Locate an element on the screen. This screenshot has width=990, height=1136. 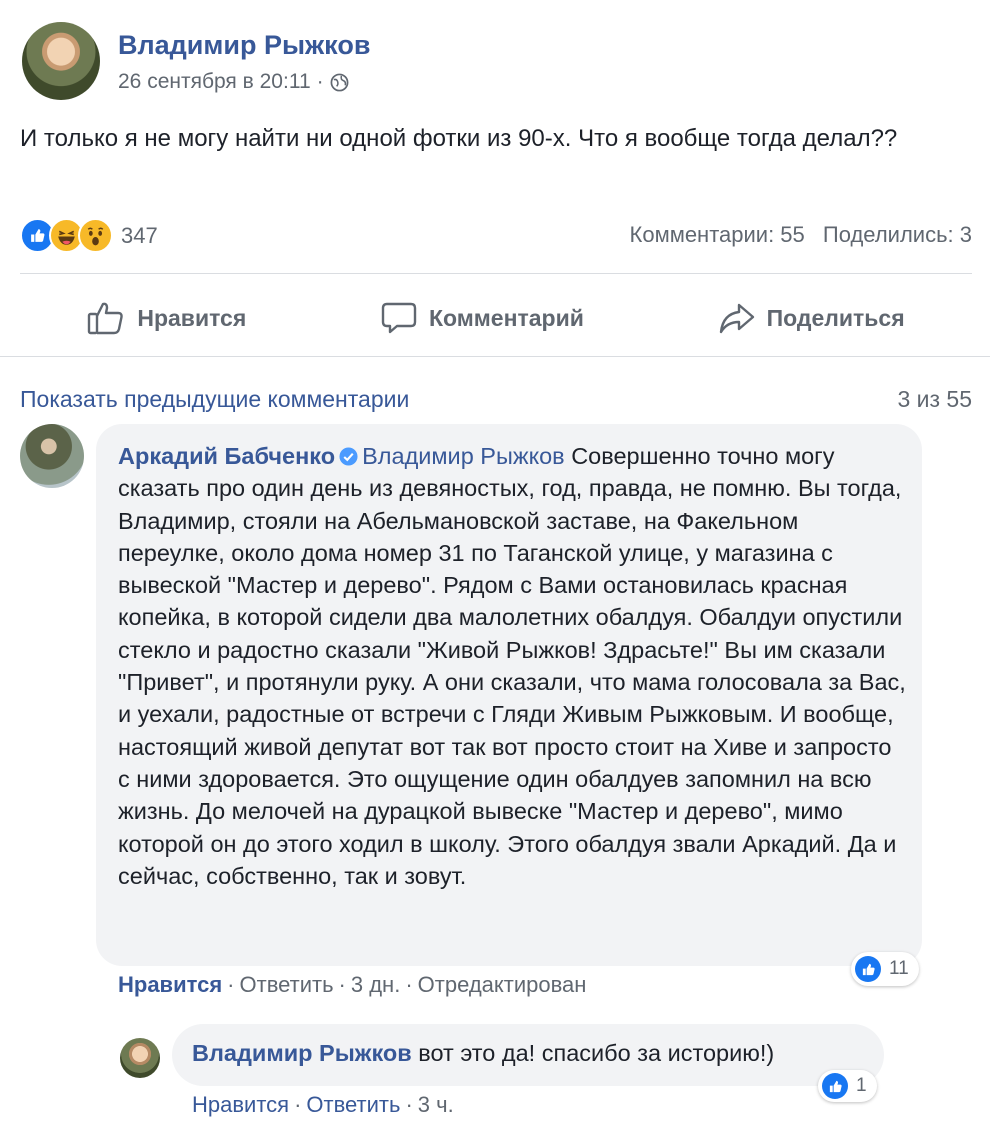
reply-text: вот это да! спасибо за историю!) is located at coordinates (596, 1053).